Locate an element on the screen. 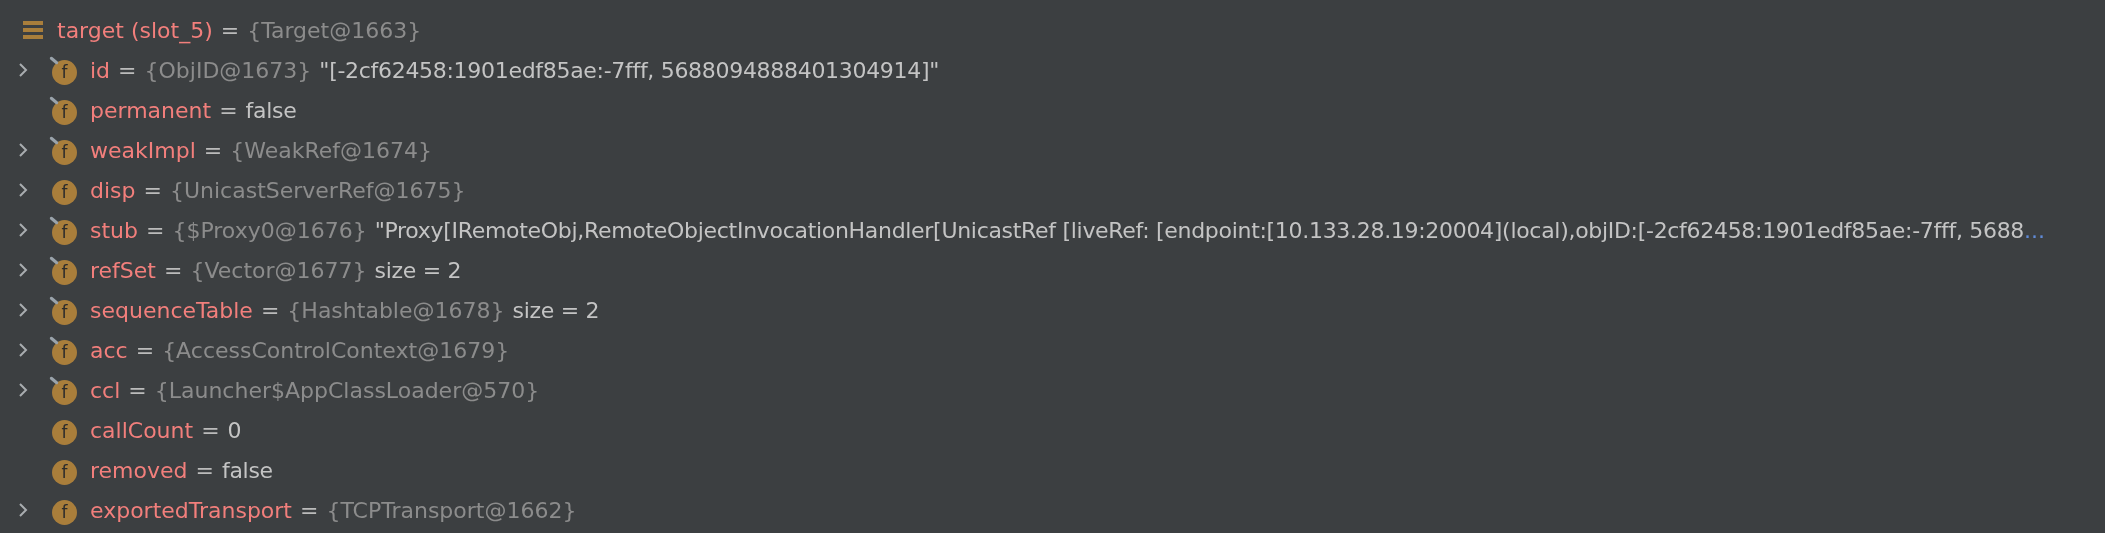  field-type: {Launcher$AppClassLoader@570} is located at coordinates (347, 390).